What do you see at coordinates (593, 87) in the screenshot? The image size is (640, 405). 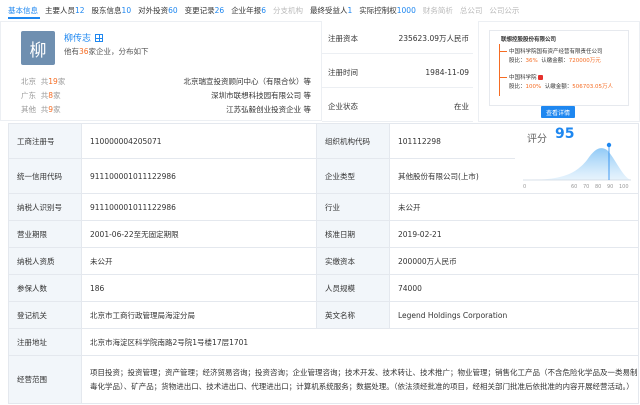 I see `cap-value: 506703.05万人` at bounding box center [593, 87].